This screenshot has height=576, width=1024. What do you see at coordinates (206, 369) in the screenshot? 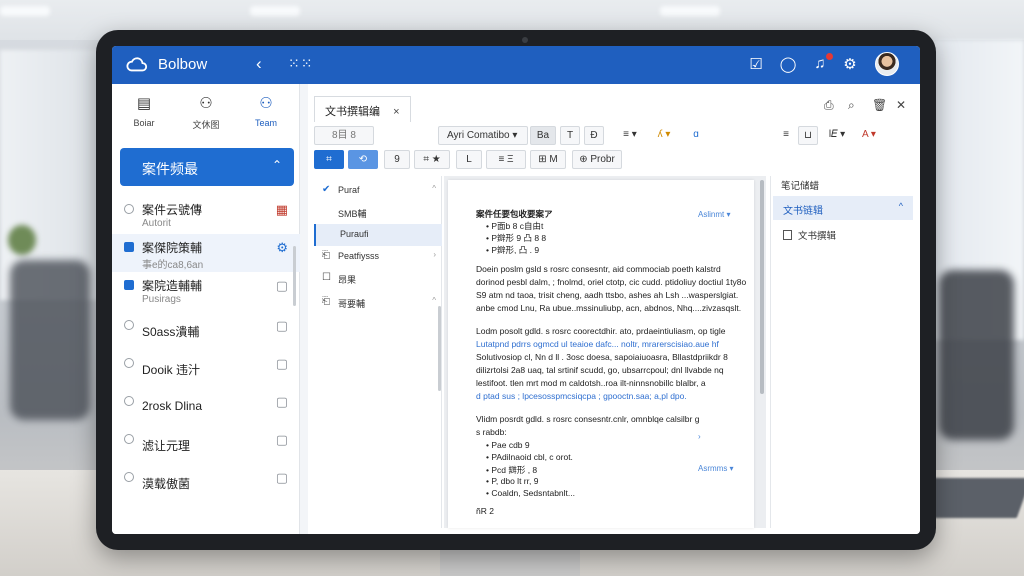
I see `case-list-item: Dooik 违汁 ▢` at bounding box center [206, 369].